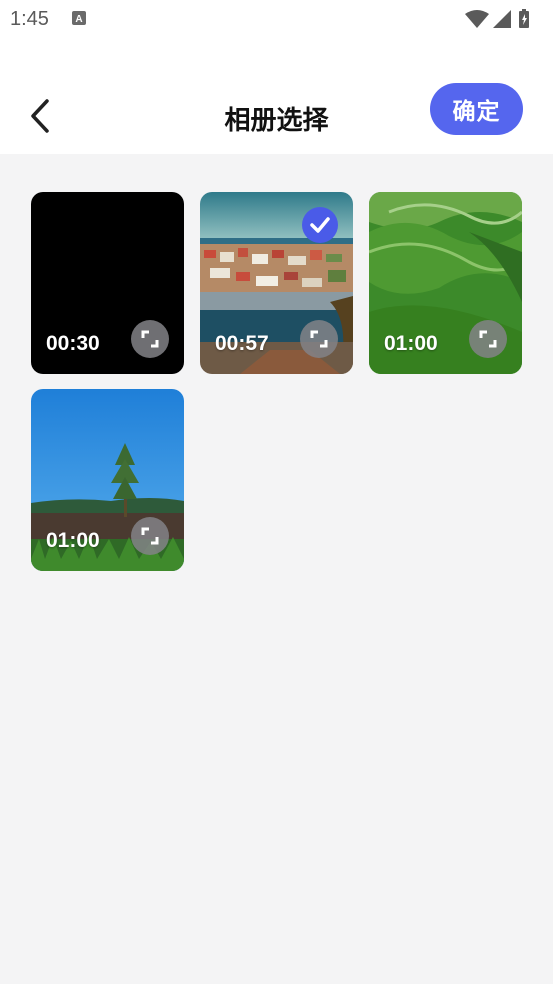  What do you see at coordinates (73, 343) in the screenshot?
I see `video-duration: 00:30` at bounding box center [73, 343].